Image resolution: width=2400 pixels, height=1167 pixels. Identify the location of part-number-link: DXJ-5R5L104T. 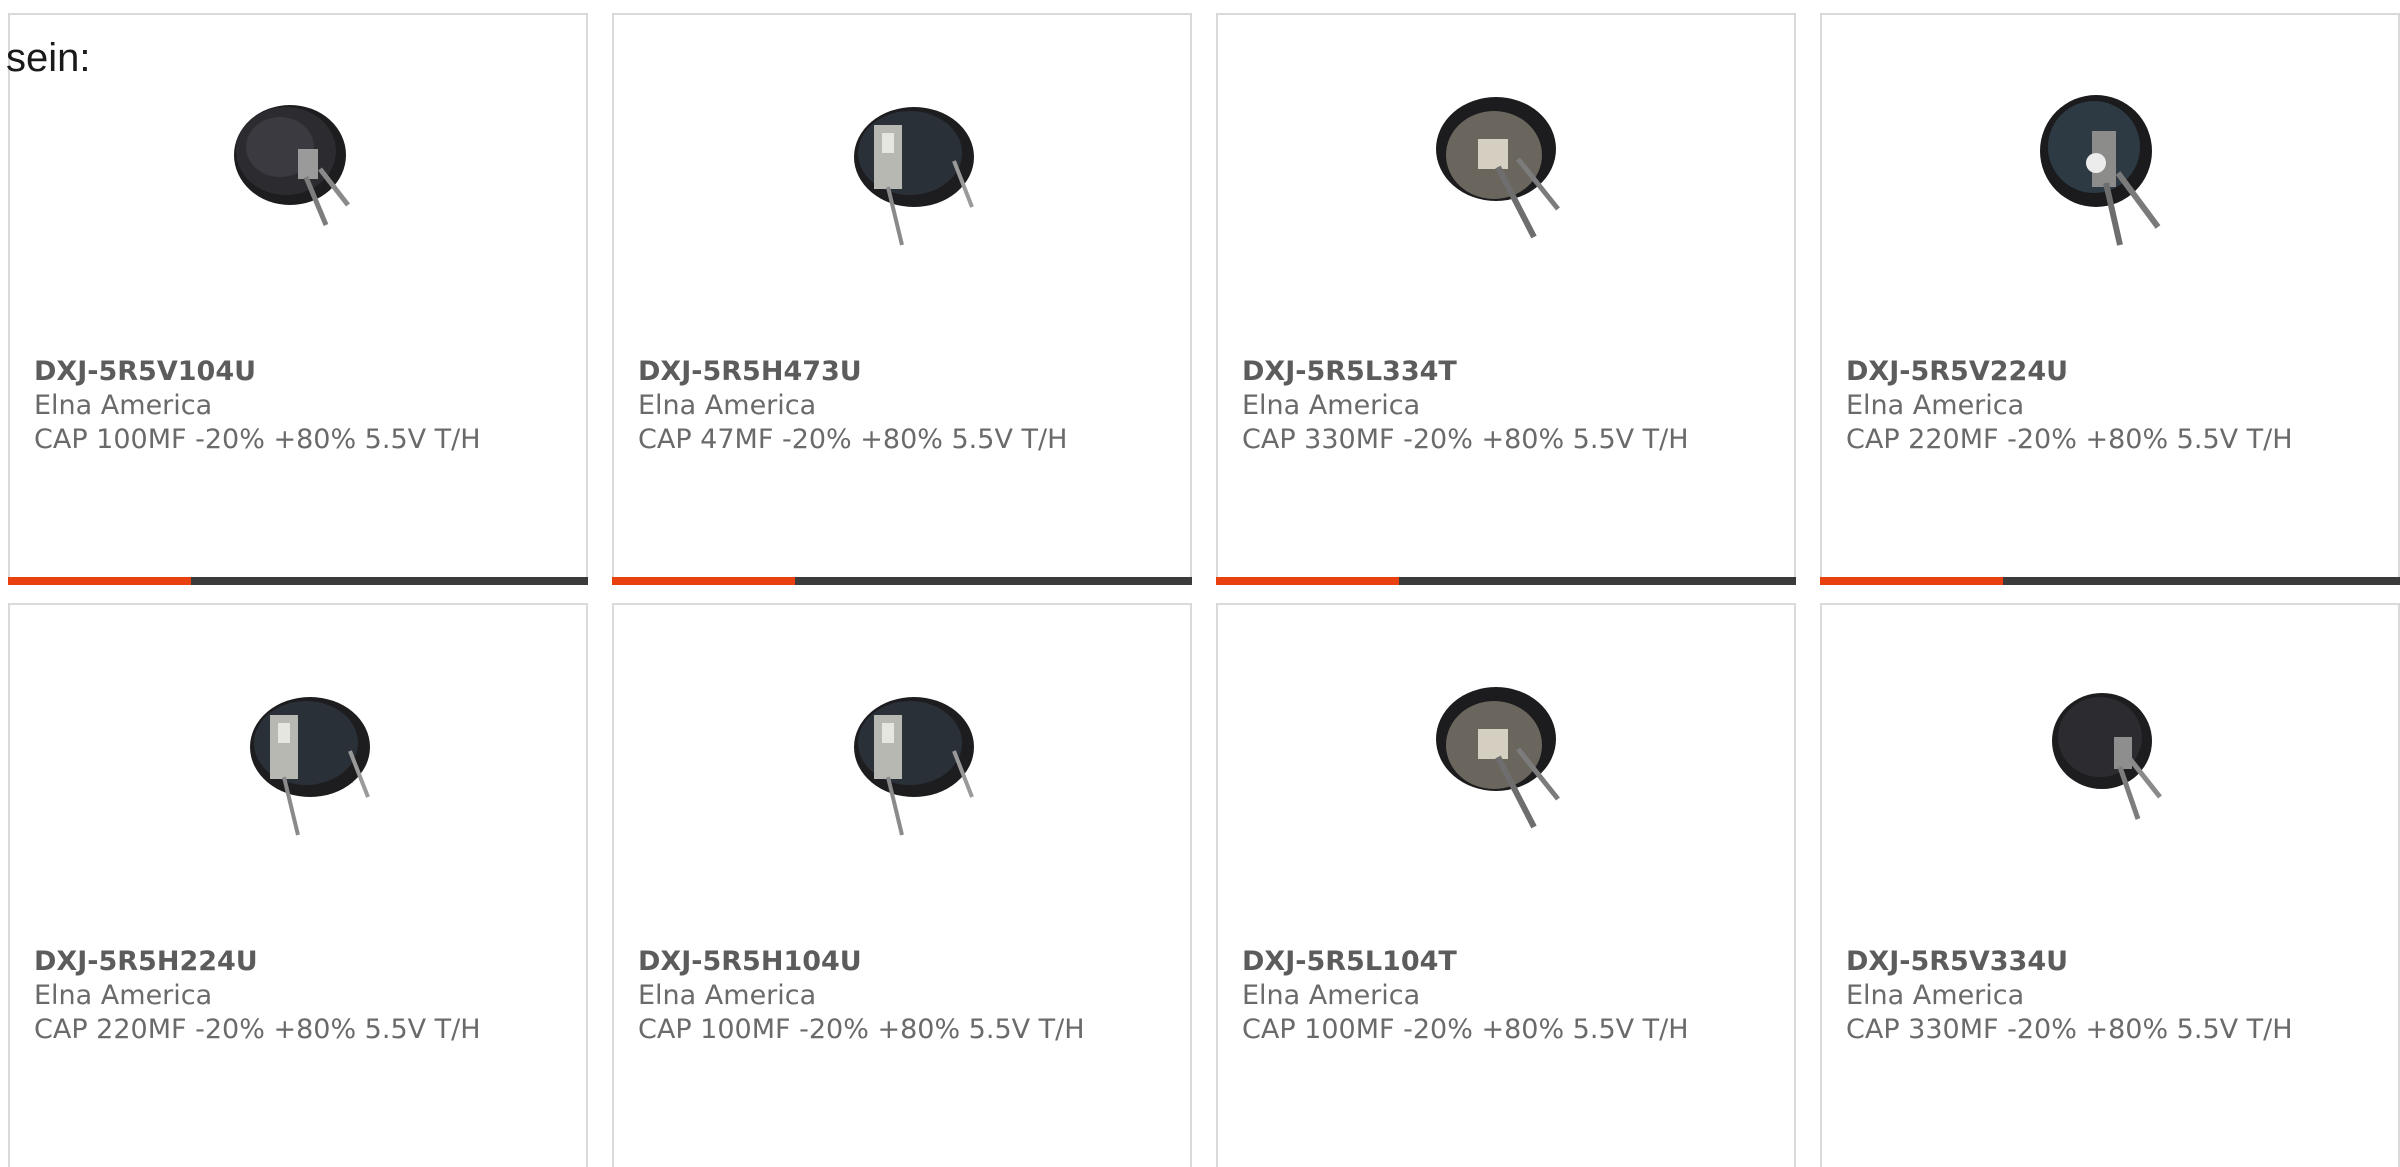
(1510, 962).